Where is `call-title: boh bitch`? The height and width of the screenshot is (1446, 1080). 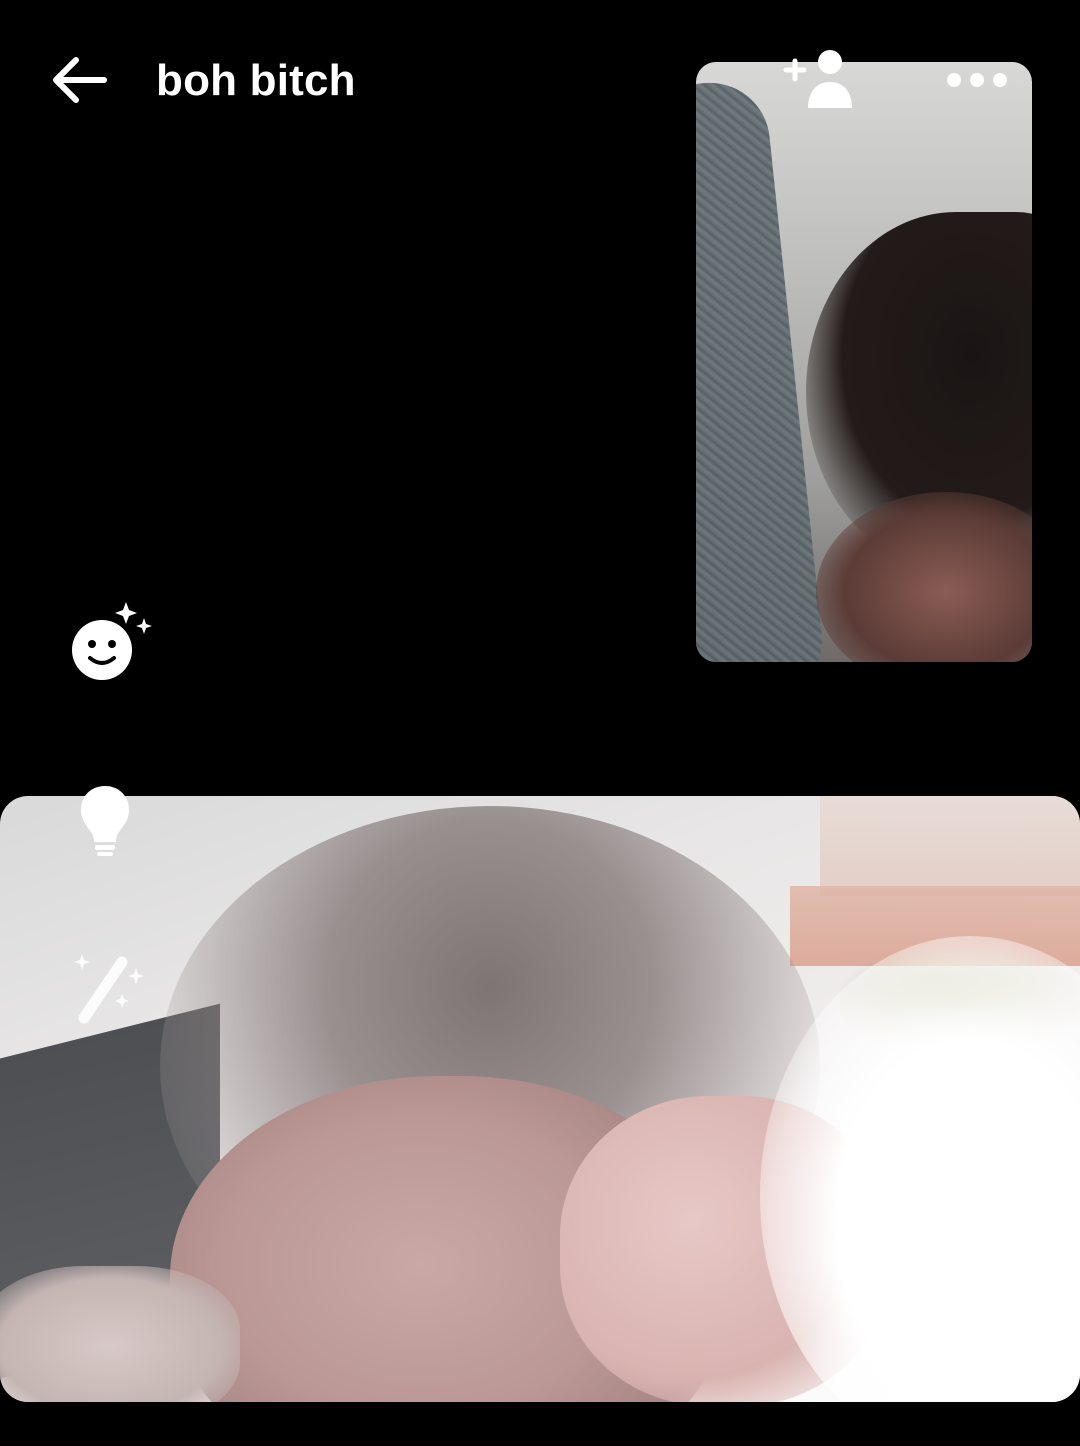 call-title: boh bitch is located at coordinates (256, 80).